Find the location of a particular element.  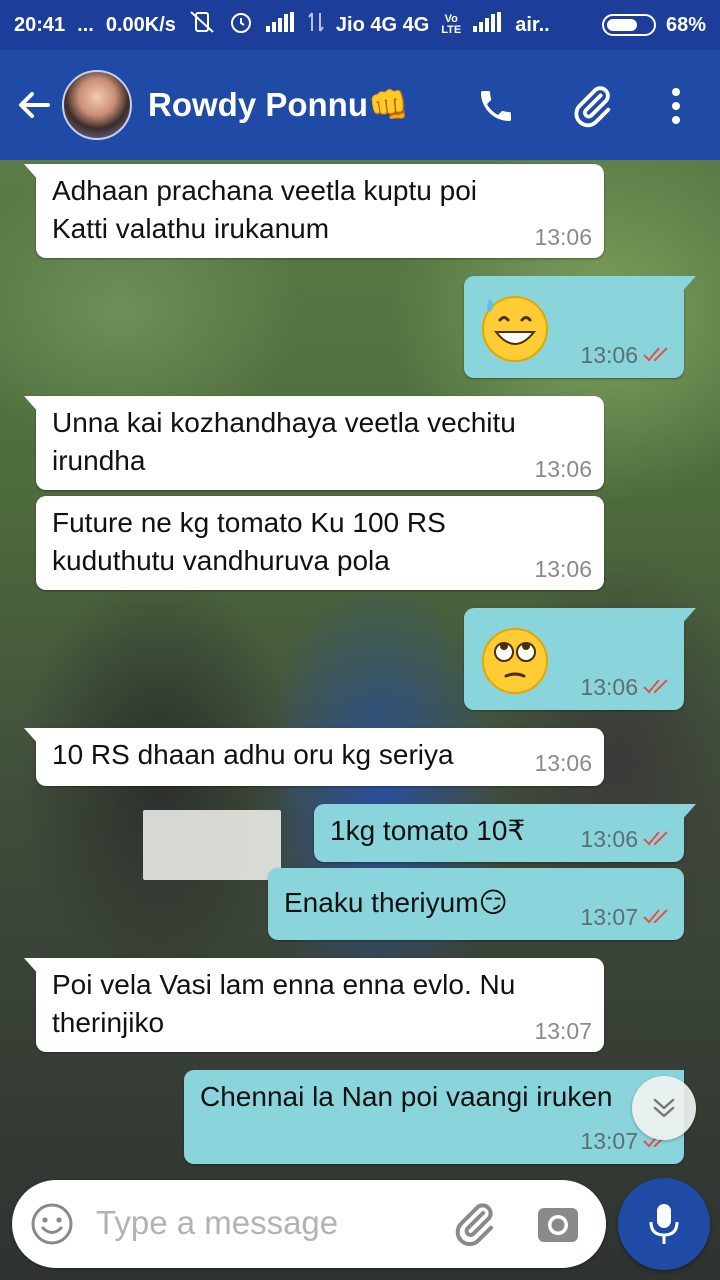

mic-icon is located at coordinates (664, 1224).